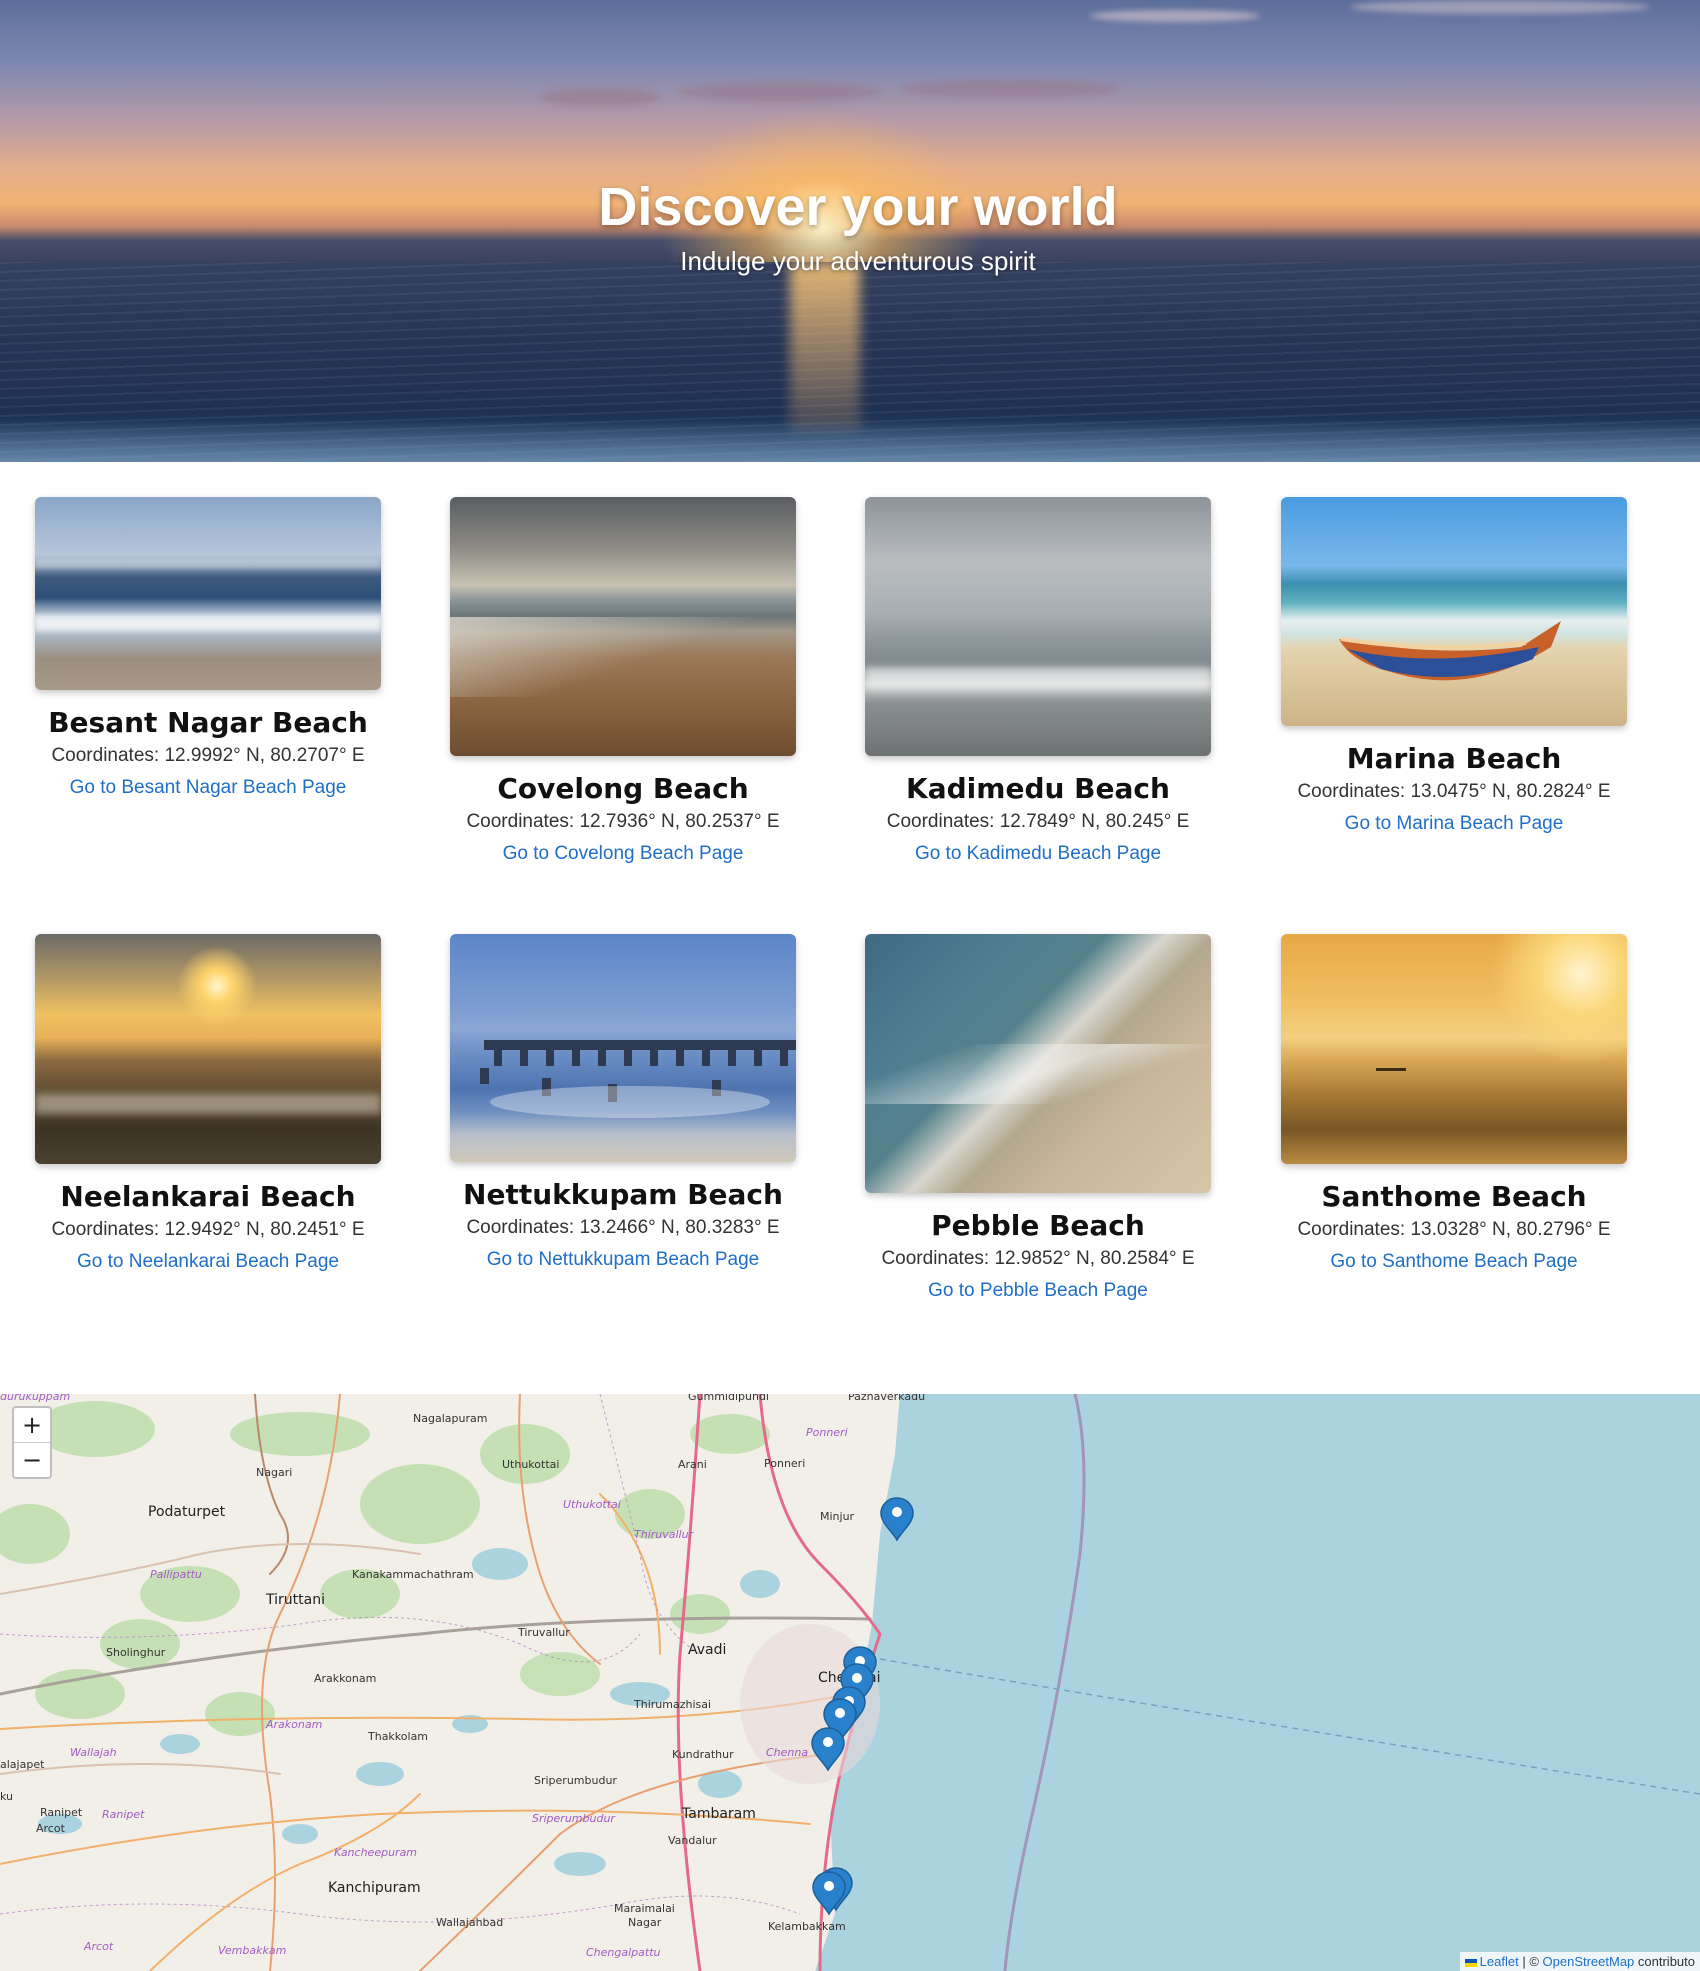 Image resolution: width=1700 pixels, height=1971 pixels. I want to click on town-label-uthukottai: Uthukottai, so click(530, 1464).